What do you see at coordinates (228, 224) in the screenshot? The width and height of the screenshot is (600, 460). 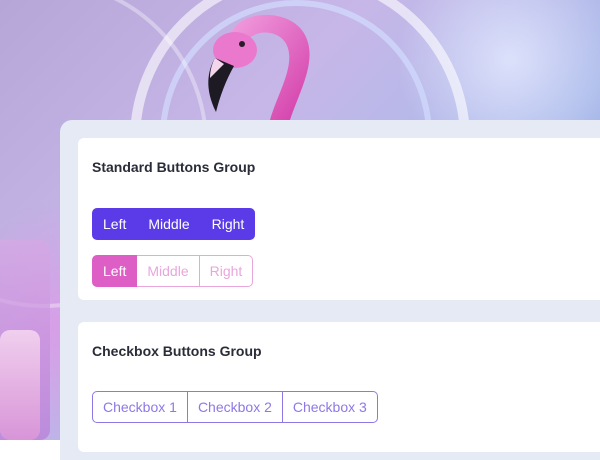 I see `primary-right-button: Right` at bounding box center [228, 224].